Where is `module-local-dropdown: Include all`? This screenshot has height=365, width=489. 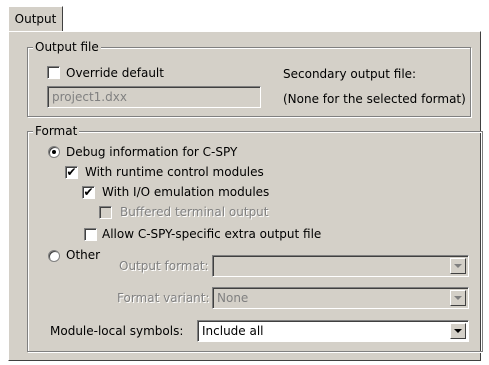
module-local-dropdown: Include all is located at coordinates (333, 331).